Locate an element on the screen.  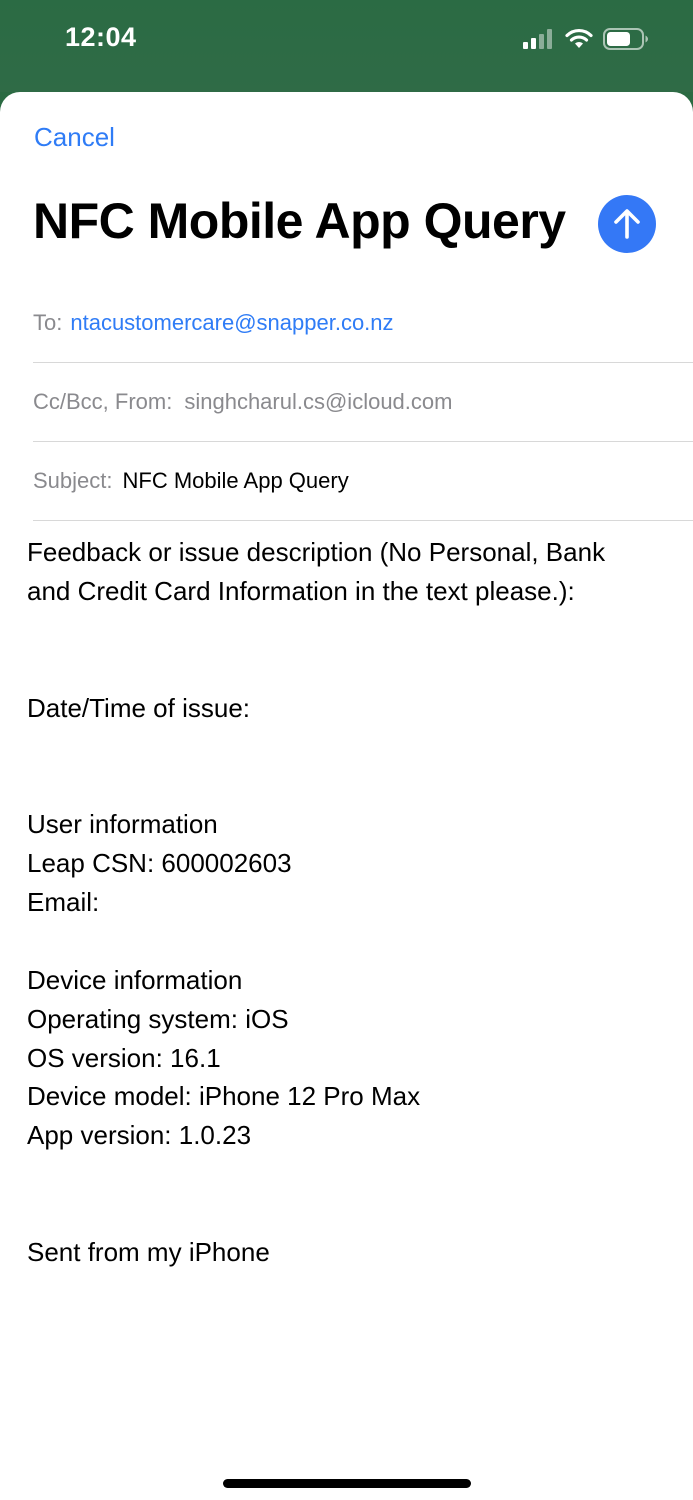
cancel-button: Cancel is located at coordinates (74, 137).